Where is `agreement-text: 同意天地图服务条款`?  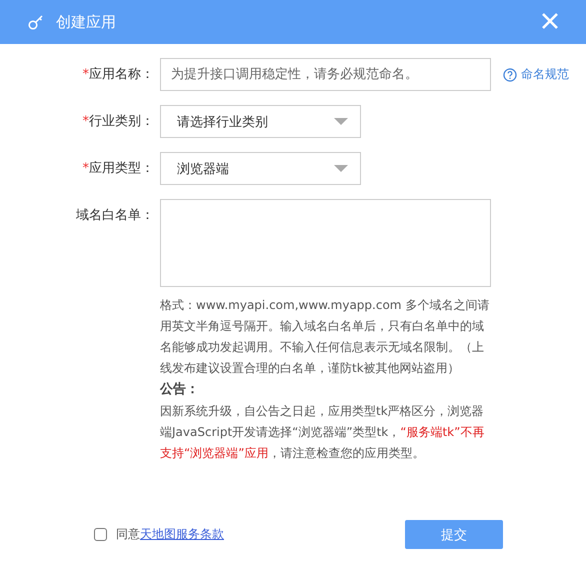
agreement-text: 同意天地图服务条款 is located at coordinates (170, 534).